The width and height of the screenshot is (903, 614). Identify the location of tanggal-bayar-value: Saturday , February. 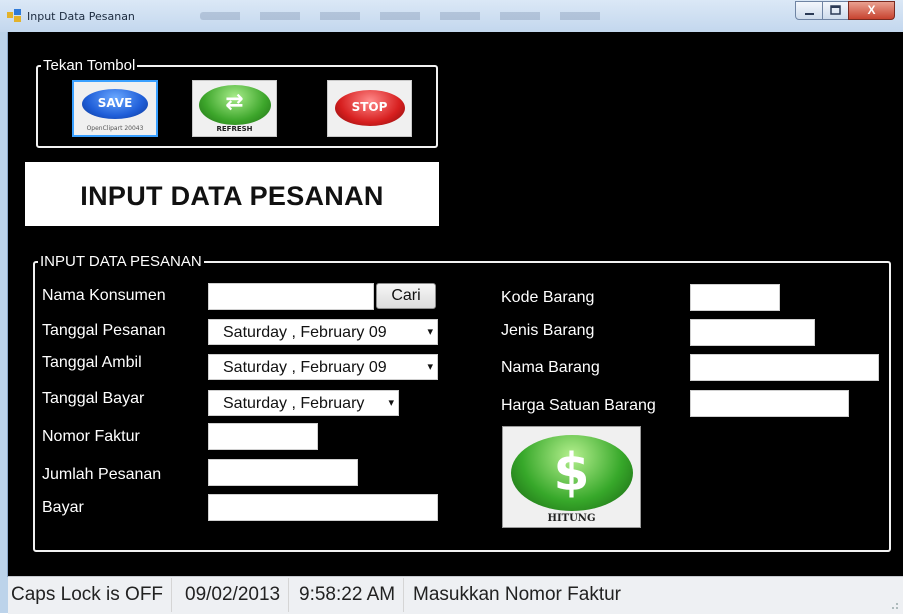
(294, 403).